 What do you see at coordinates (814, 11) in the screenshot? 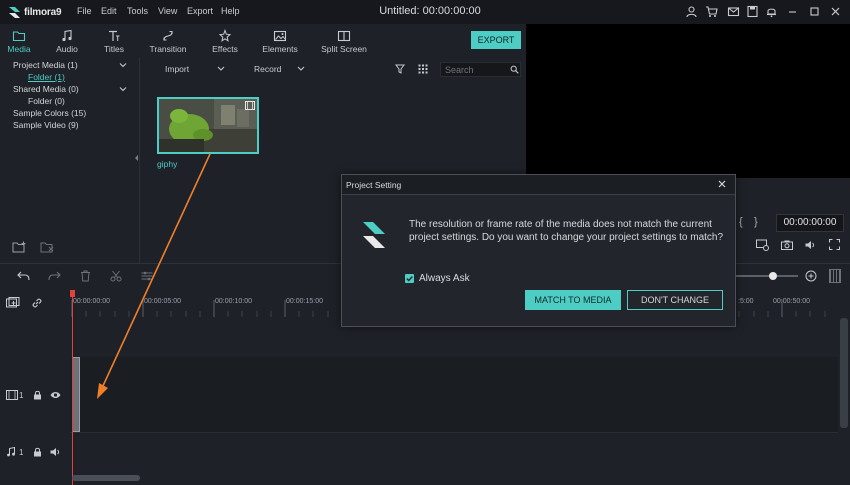
I see `maximize-icon` at bounding box center [814, 11].